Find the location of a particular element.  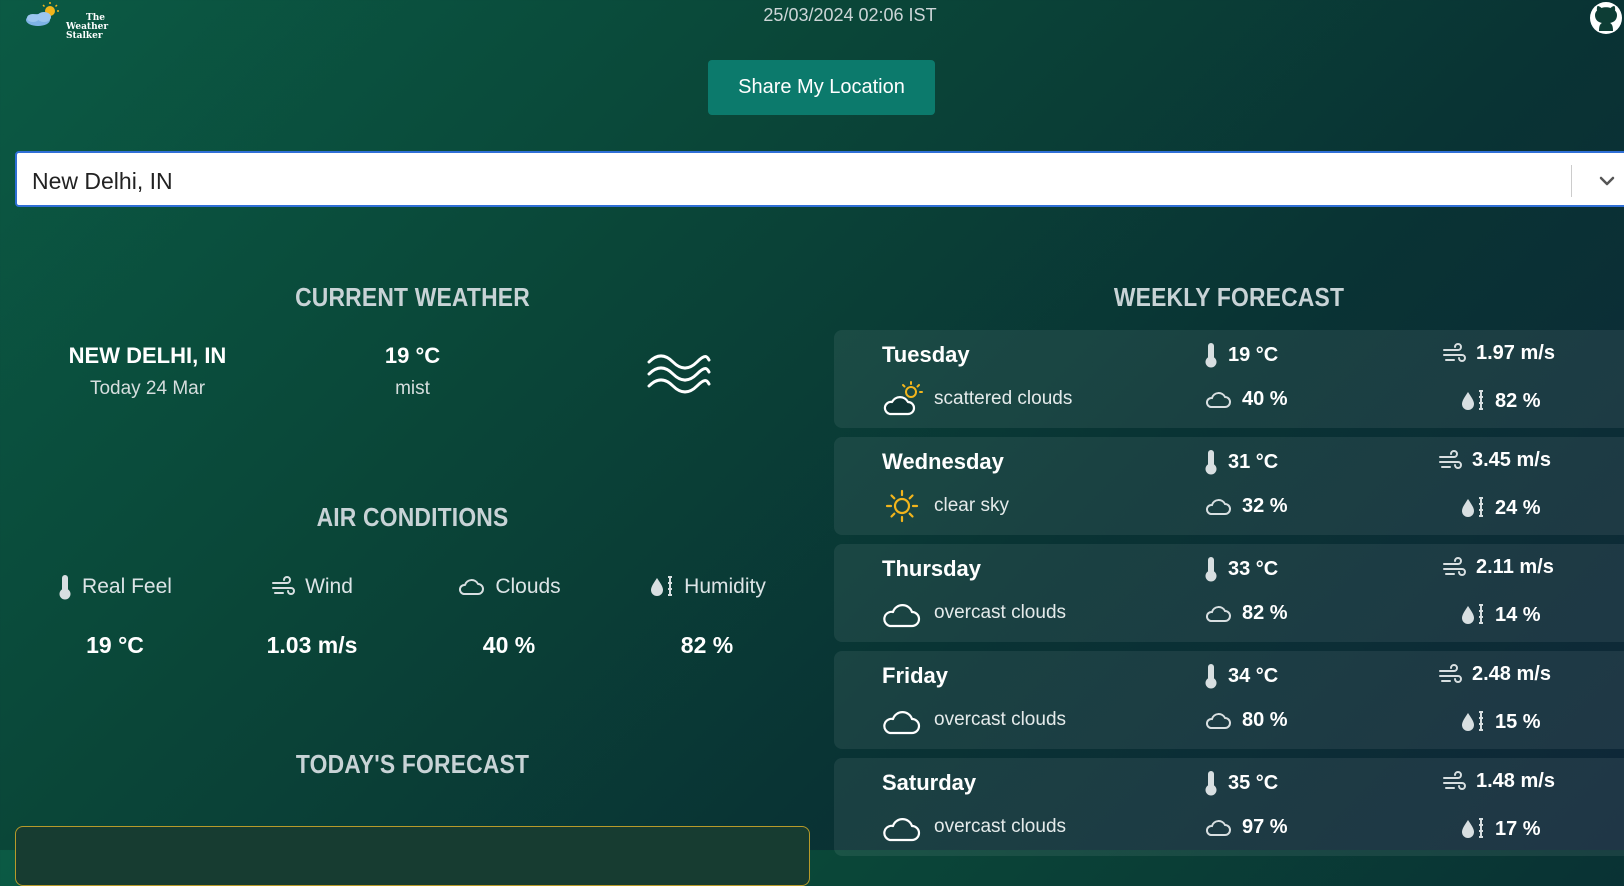

air-conditions-title: AIR CONDITIONS is located at coordinates (412, 517).